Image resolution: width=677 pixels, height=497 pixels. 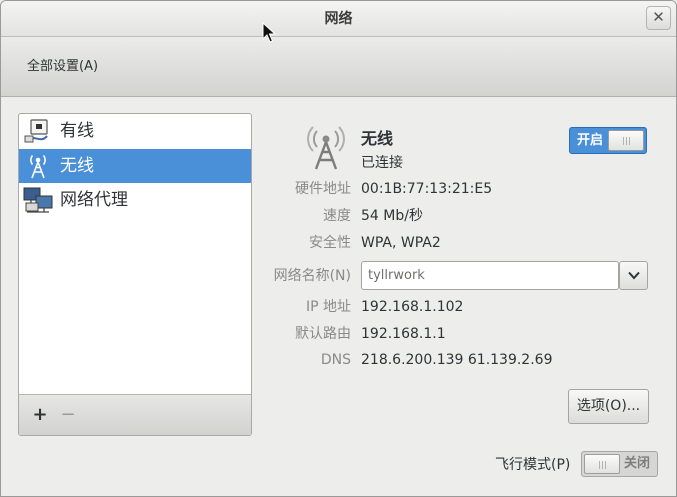 What do you see at coordinates (94, 200) in the screenshot?
I see `sidebar-item-label: 网络代理` at bounding box center [94, 200].